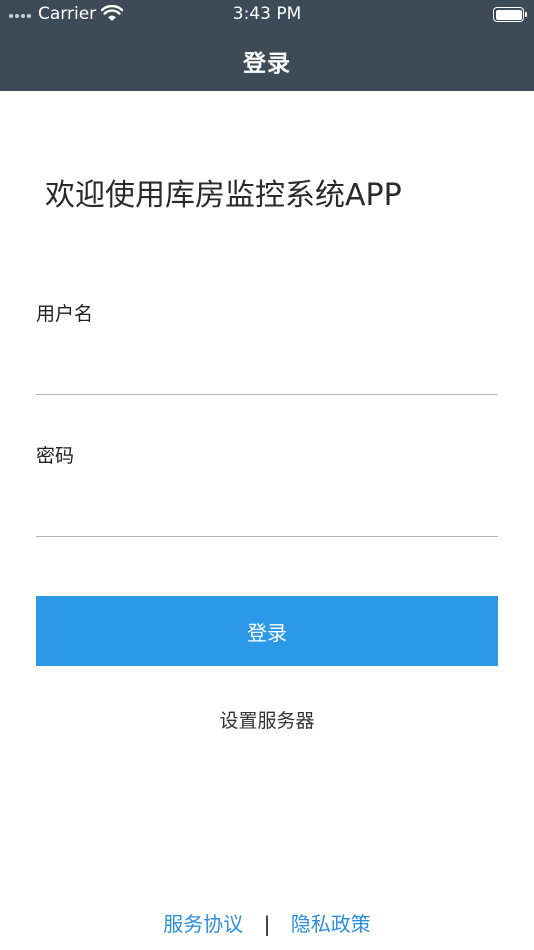 This screenshot has height=950, width=534. I want to click on username-input, so click(267, 375).